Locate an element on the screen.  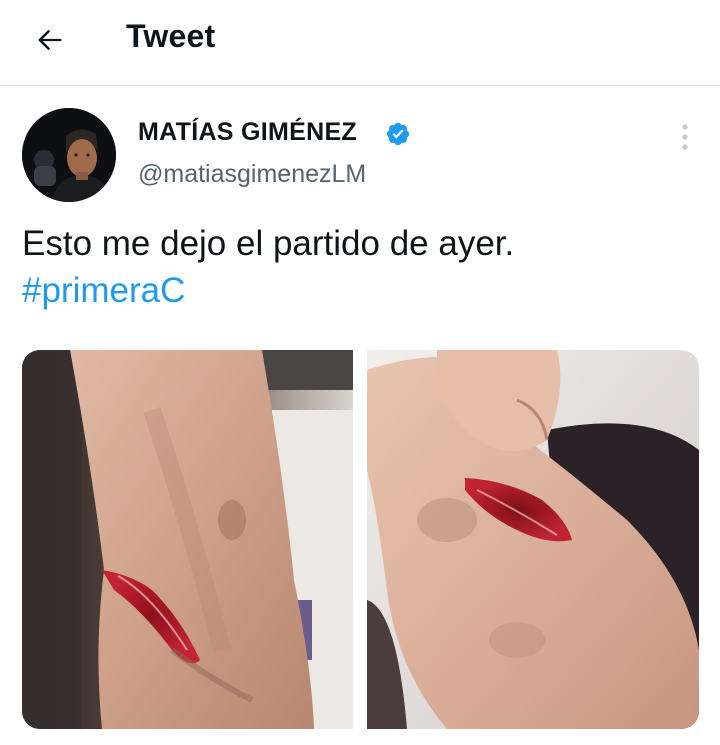
back-button is located at coordinates (50, 40).